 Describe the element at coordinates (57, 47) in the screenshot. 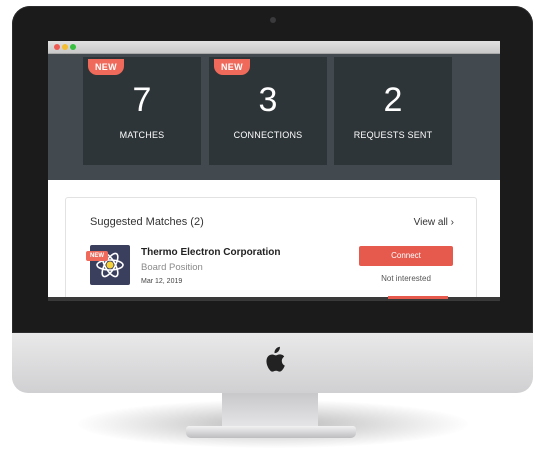

I see `close-window-icon` at that location.